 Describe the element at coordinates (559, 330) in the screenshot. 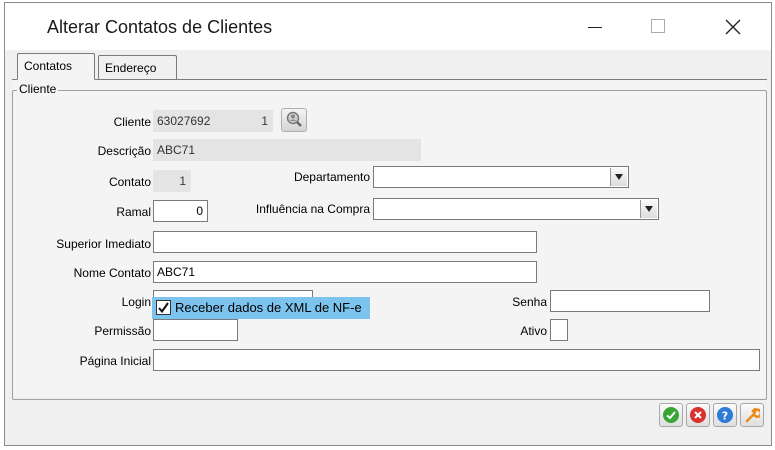

I see `ativo-field` at that location.